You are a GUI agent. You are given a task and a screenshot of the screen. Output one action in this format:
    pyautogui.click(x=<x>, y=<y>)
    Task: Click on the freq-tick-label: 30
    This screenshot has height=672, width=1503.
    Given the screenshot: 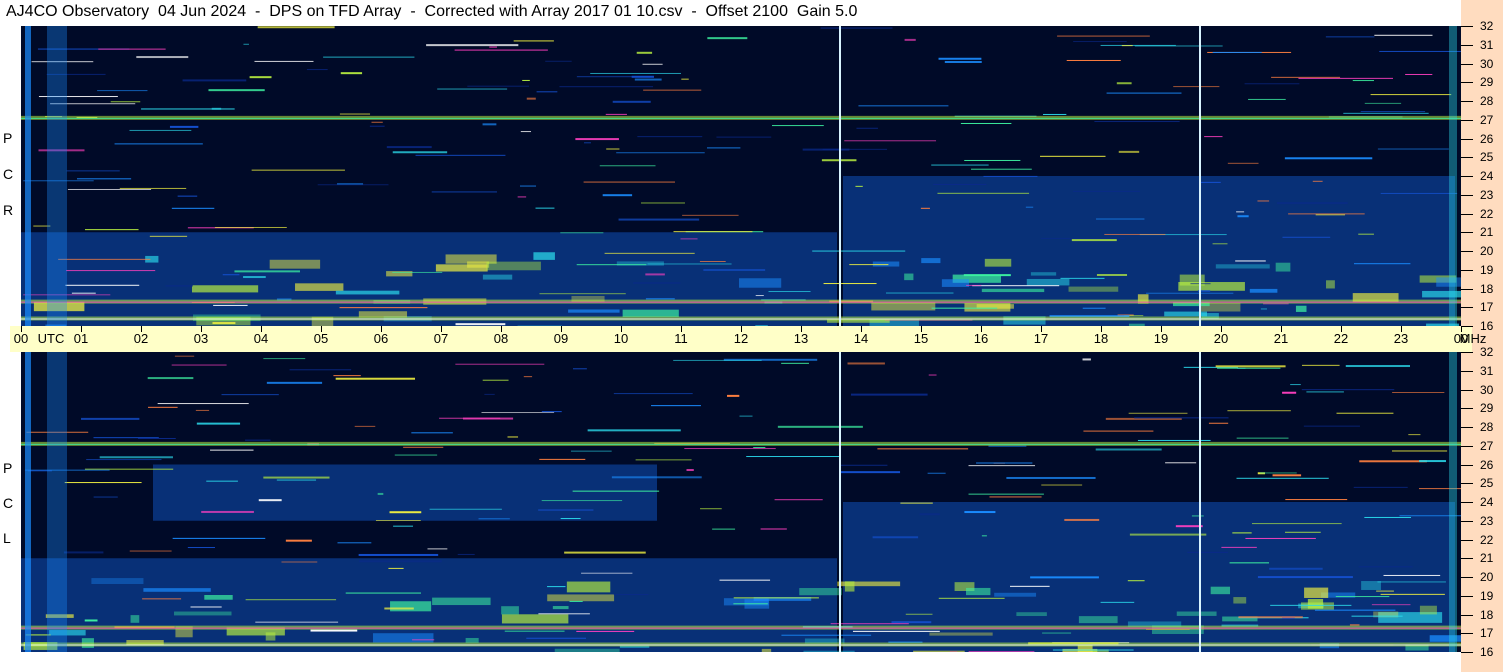 What is the action you would take?
    pyautogui.click(x=1487, y=63)
    